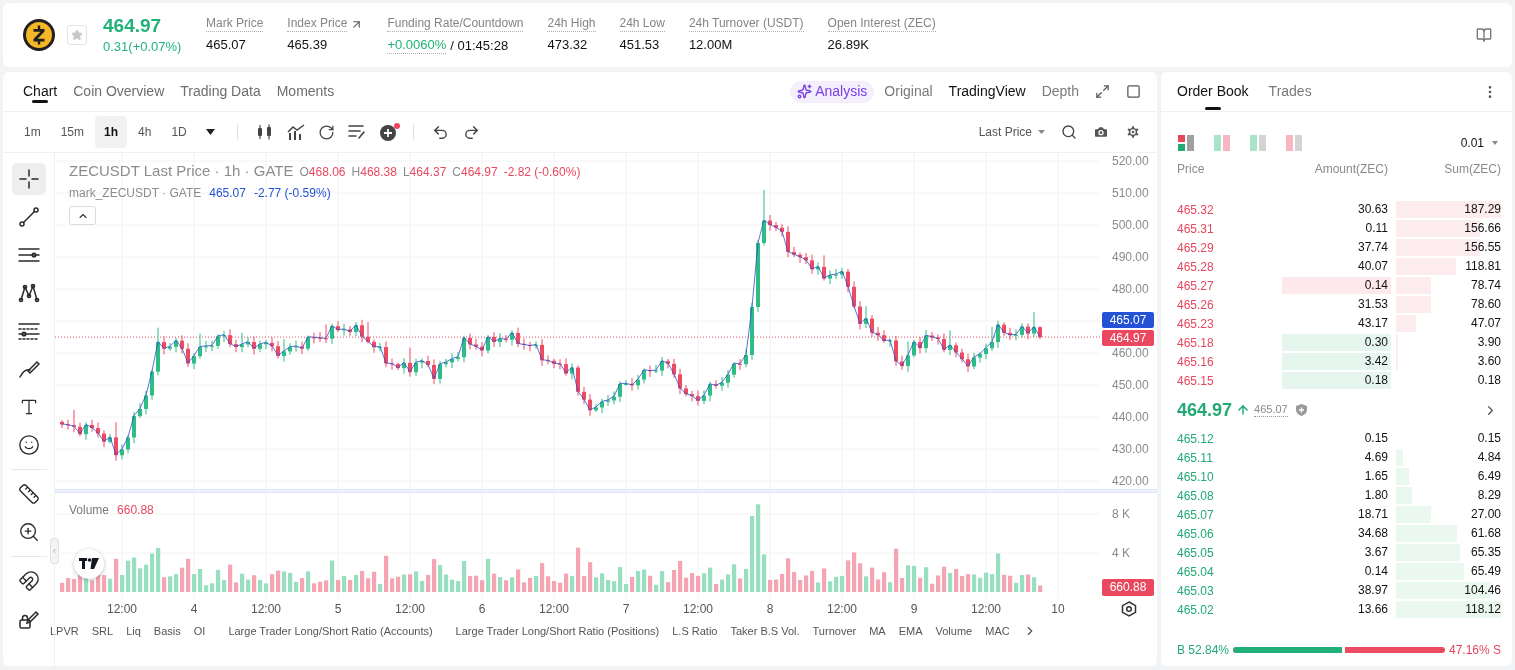 This screenshot has height=670, width=1515. Describe the element at coordinates (119, 91) in the screenshot. I see `chart-tab: Coin Overview` at that location.